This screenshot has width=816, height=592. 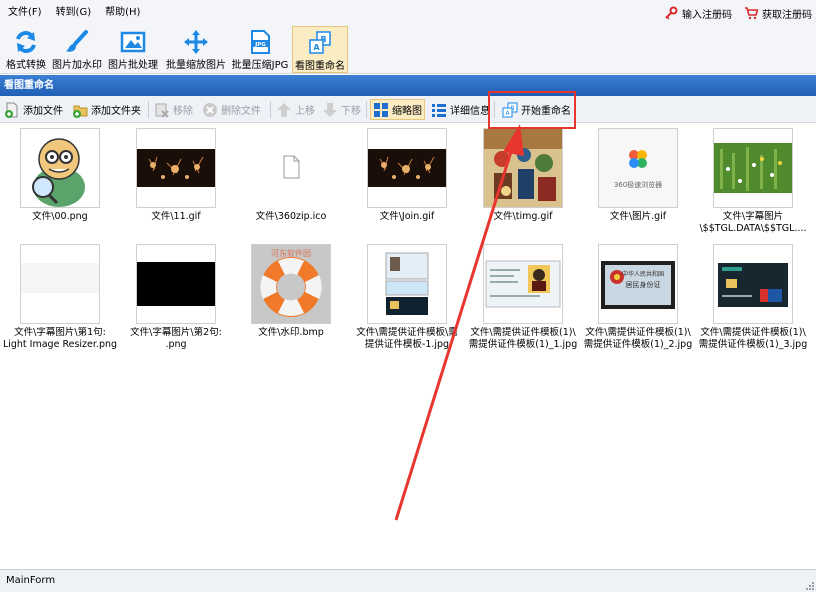 I want to click on list-view-icon, so click(x=439, y=110).